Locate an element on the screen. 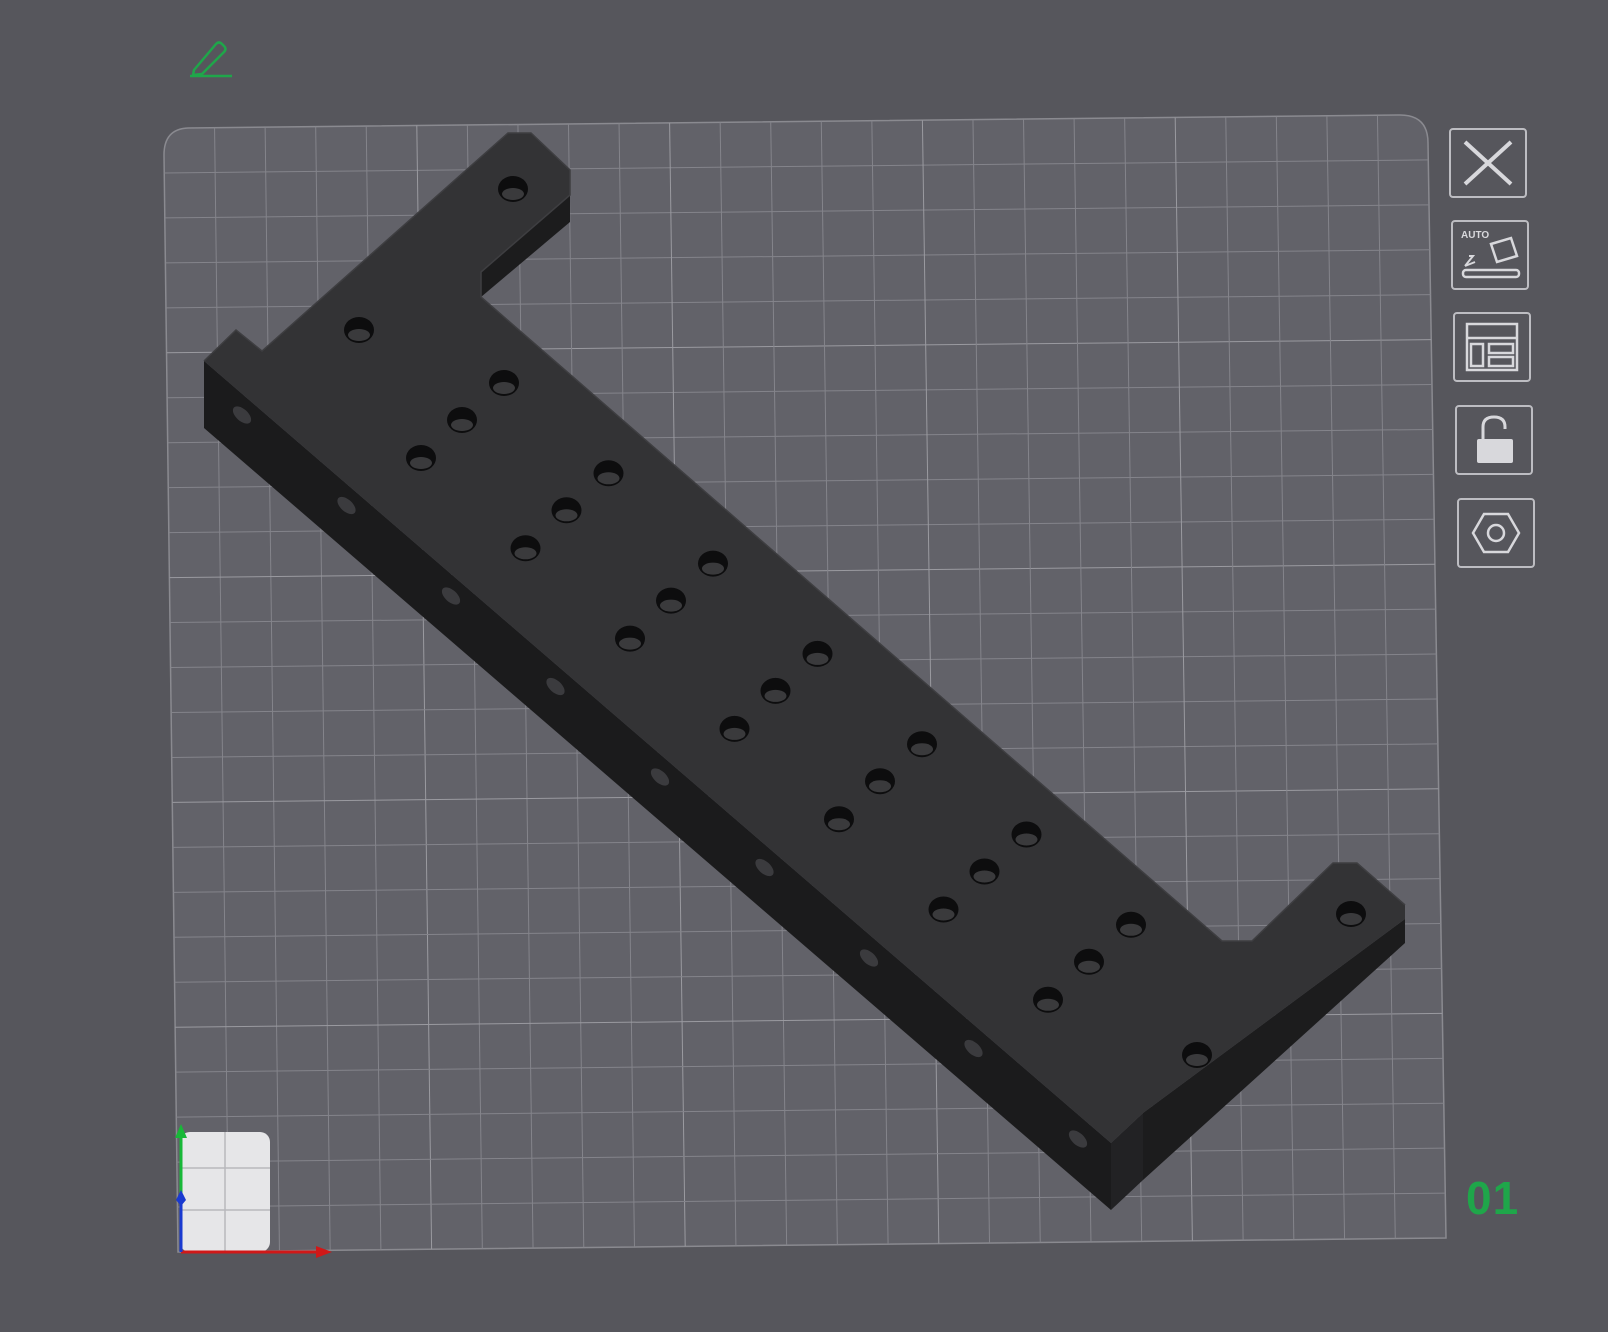 Image resolution: width=1608 pixels, height=1332 pixels. auto-orient-icon: AUTO is located at coordinates (1491, 254).